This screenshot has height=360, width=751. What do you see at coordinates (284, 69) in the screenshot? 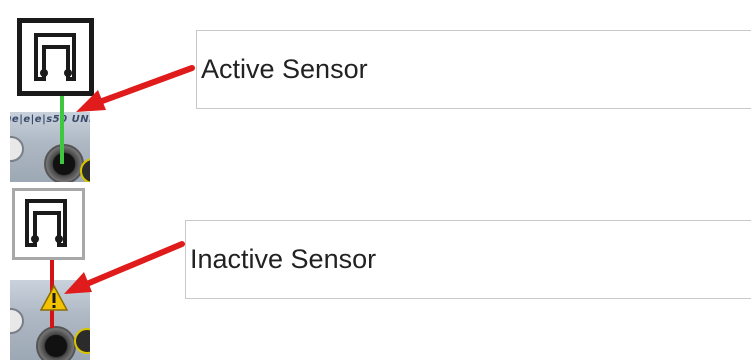
I see `active-sensor-label: Active Sensor` at bounding box center [284, 69].